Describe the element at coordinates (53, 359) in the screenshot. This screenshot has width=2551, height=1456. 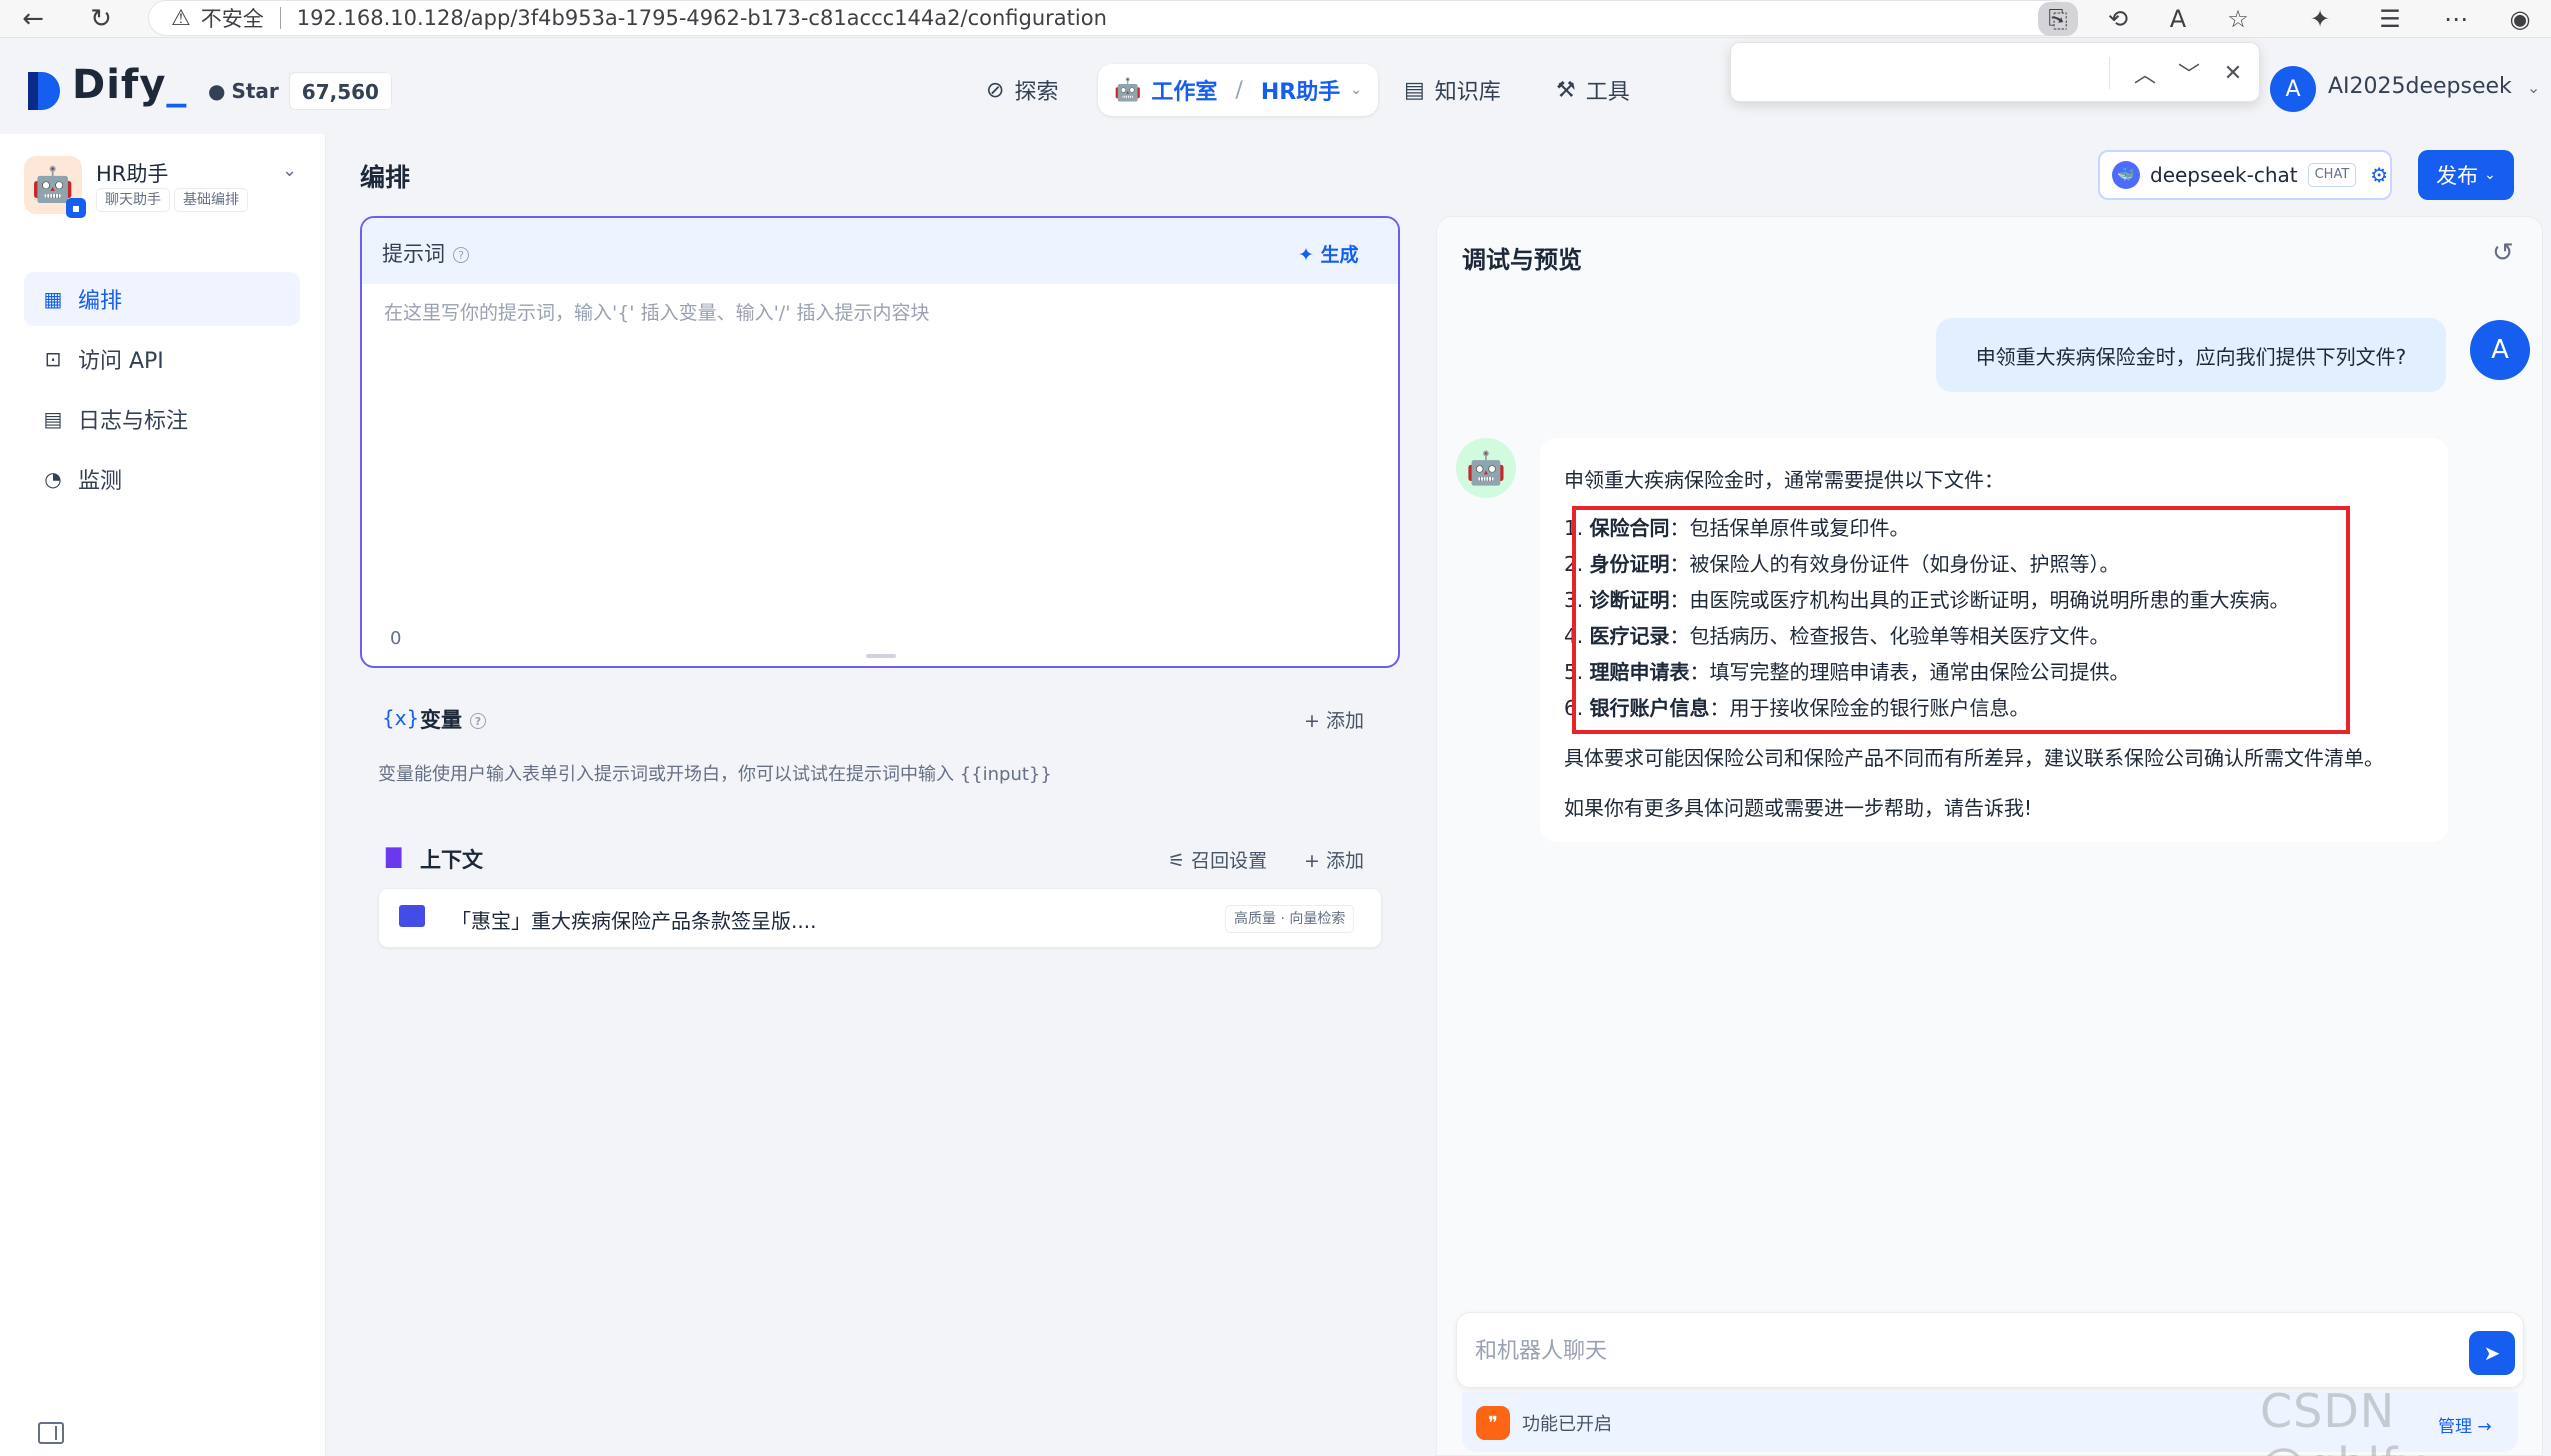
I see `terminal-icon: ⊡` at that location.